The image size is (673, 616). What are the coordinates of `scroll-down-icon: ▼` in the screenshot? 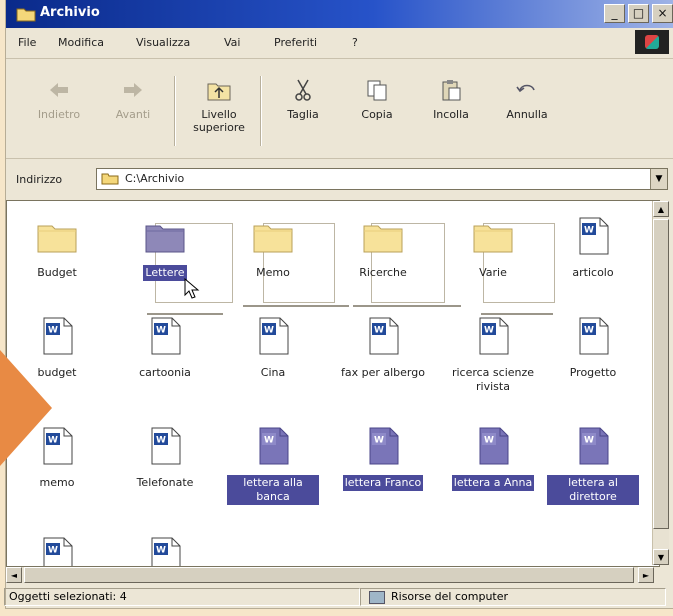 It's located at (661, 557).